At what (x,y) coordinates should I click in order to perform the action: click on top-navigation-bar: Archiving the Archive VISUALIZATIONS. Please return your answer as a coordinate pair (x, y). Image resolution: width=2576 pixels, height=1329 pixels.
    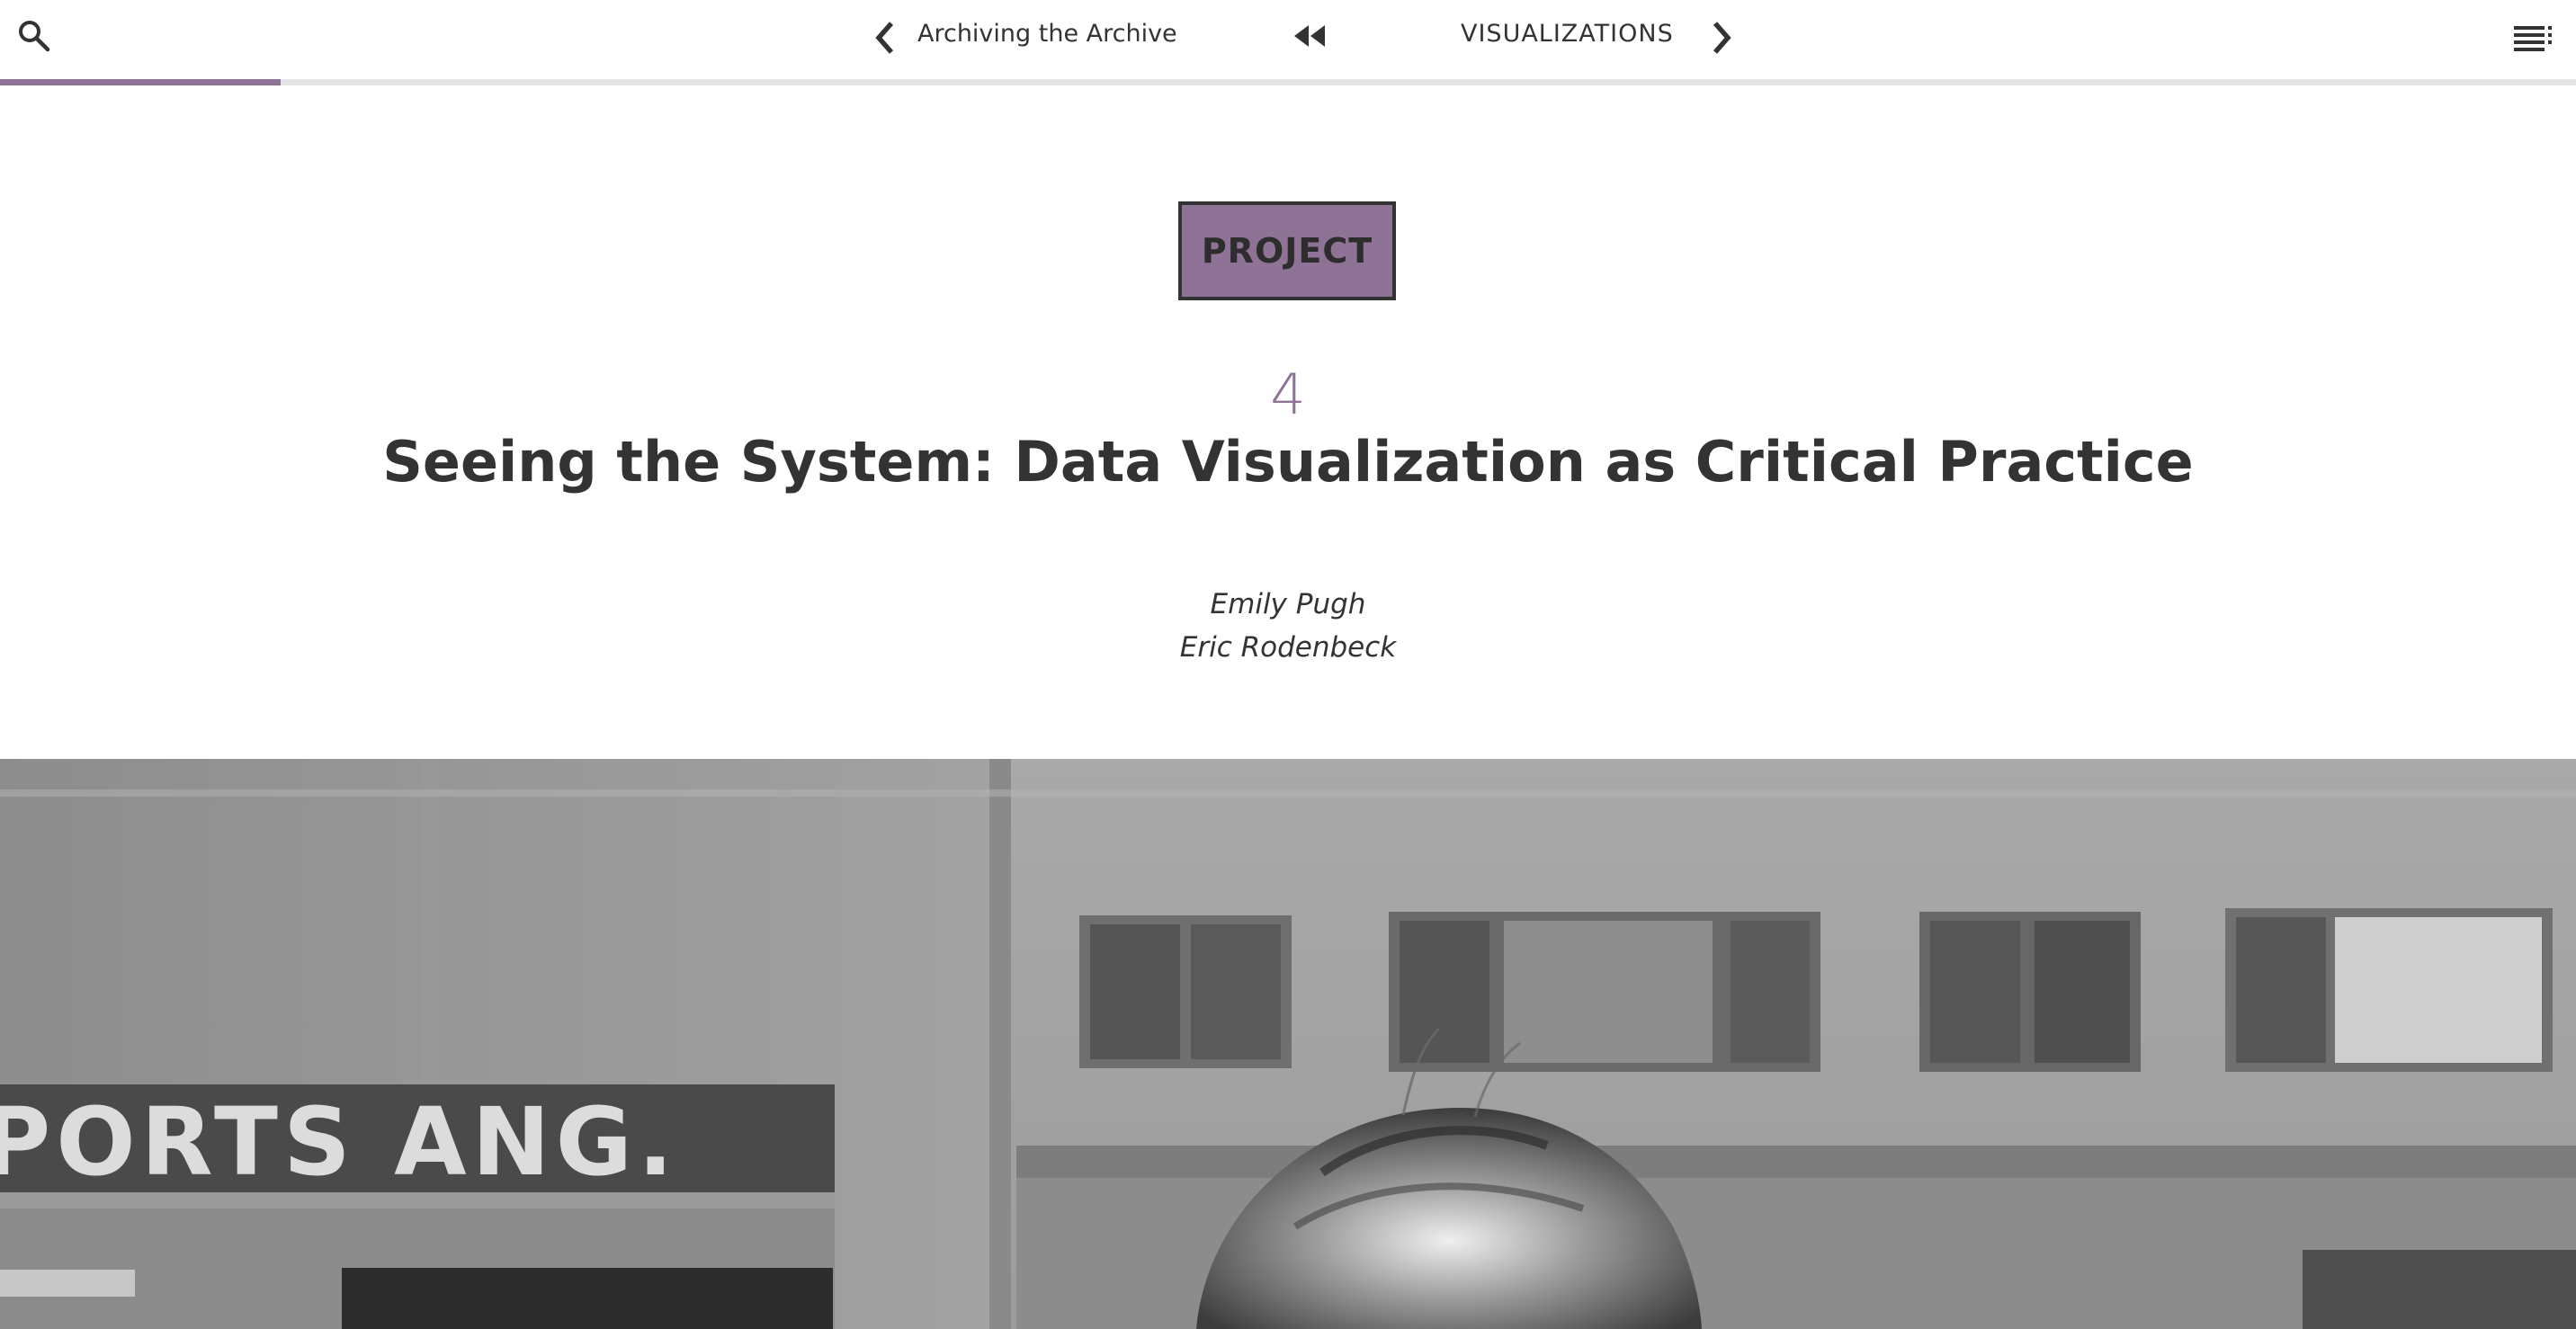
    Looking at the image, I should click on (1288, 40).